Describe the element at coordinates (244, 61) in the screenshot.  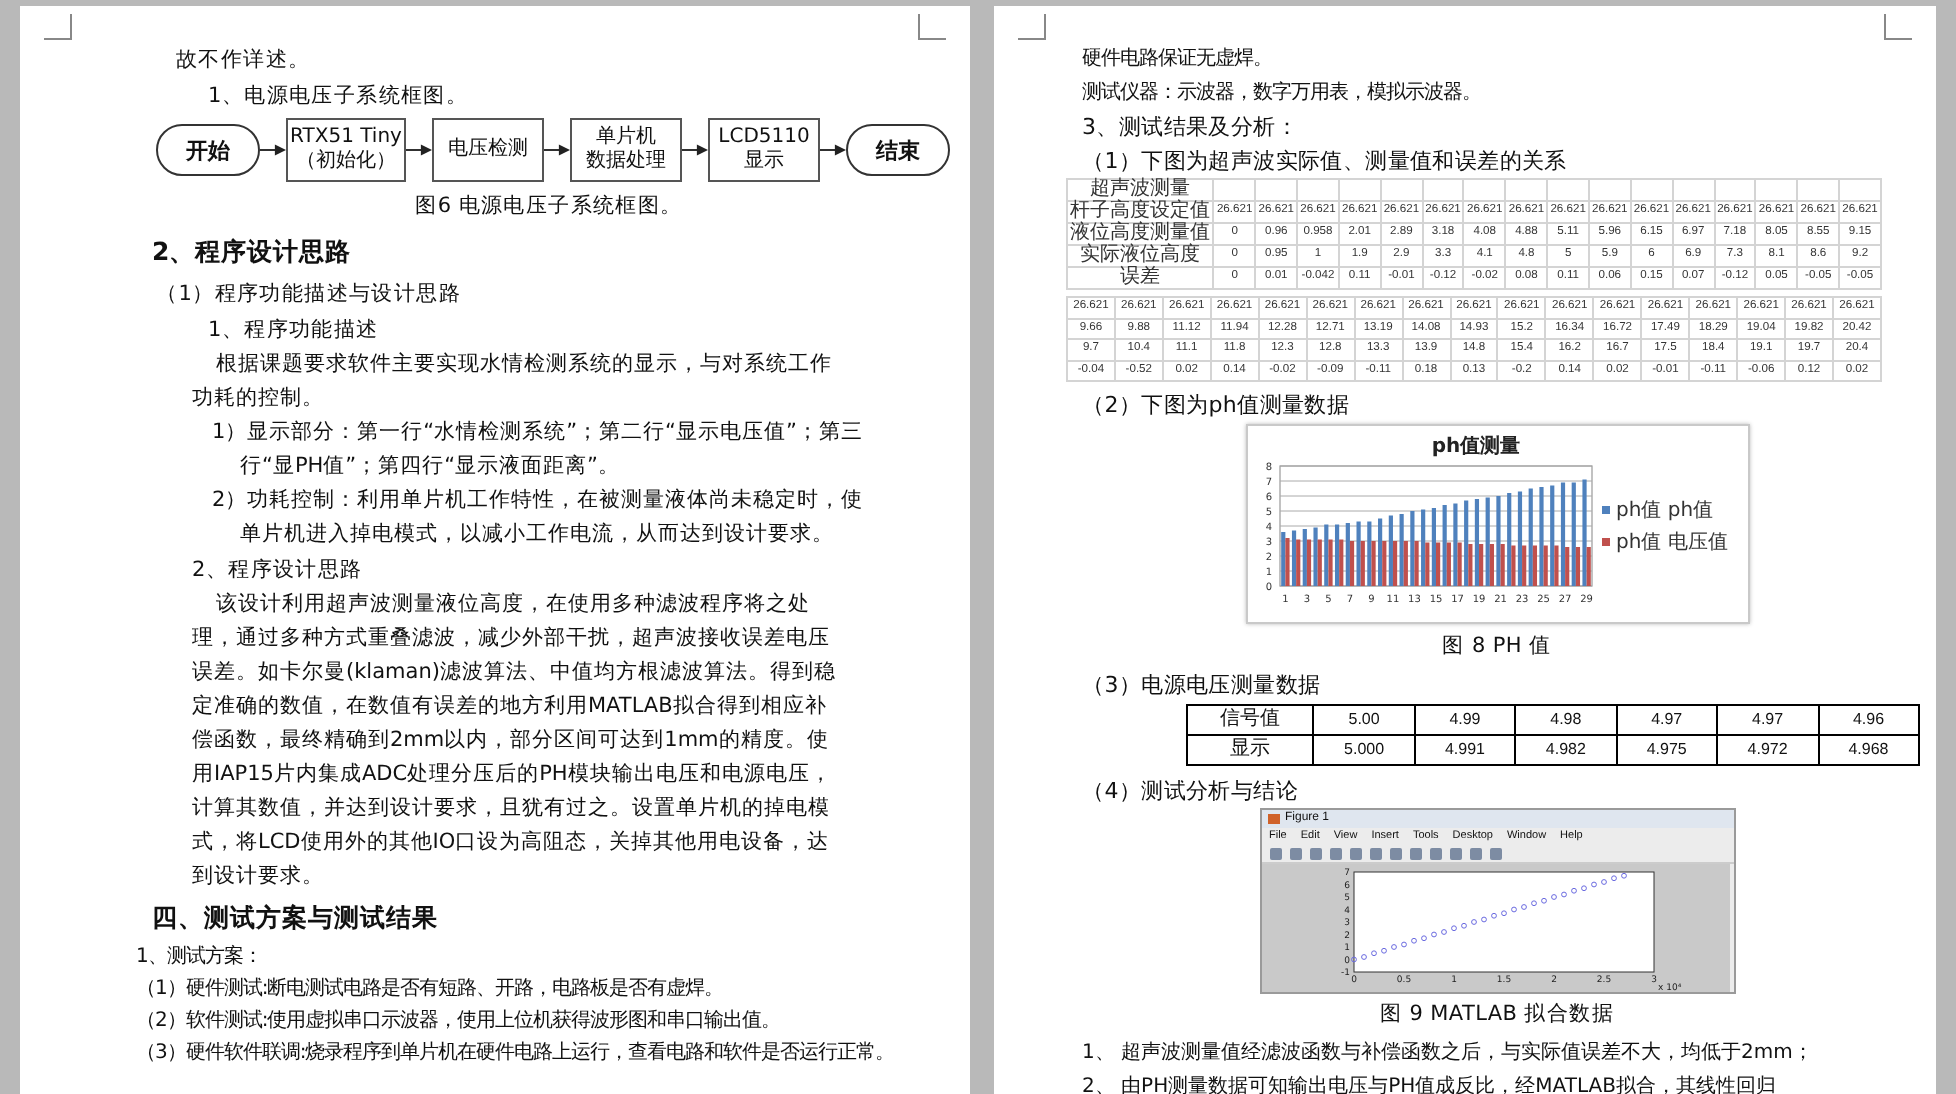
I see `body-text: 故不作详述。` at that location.